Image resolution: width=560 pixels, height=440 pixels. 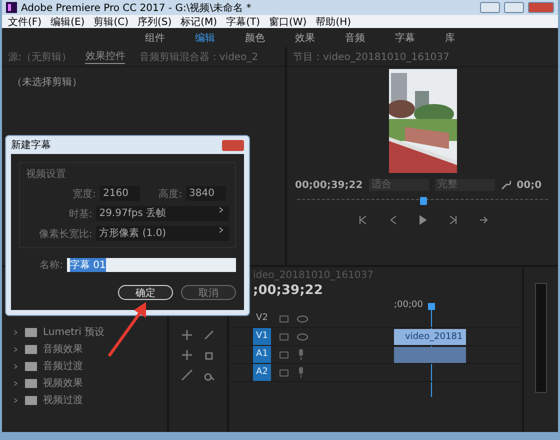 I want to click on menu-item: 窗口(W), so click(x=288, y=21).